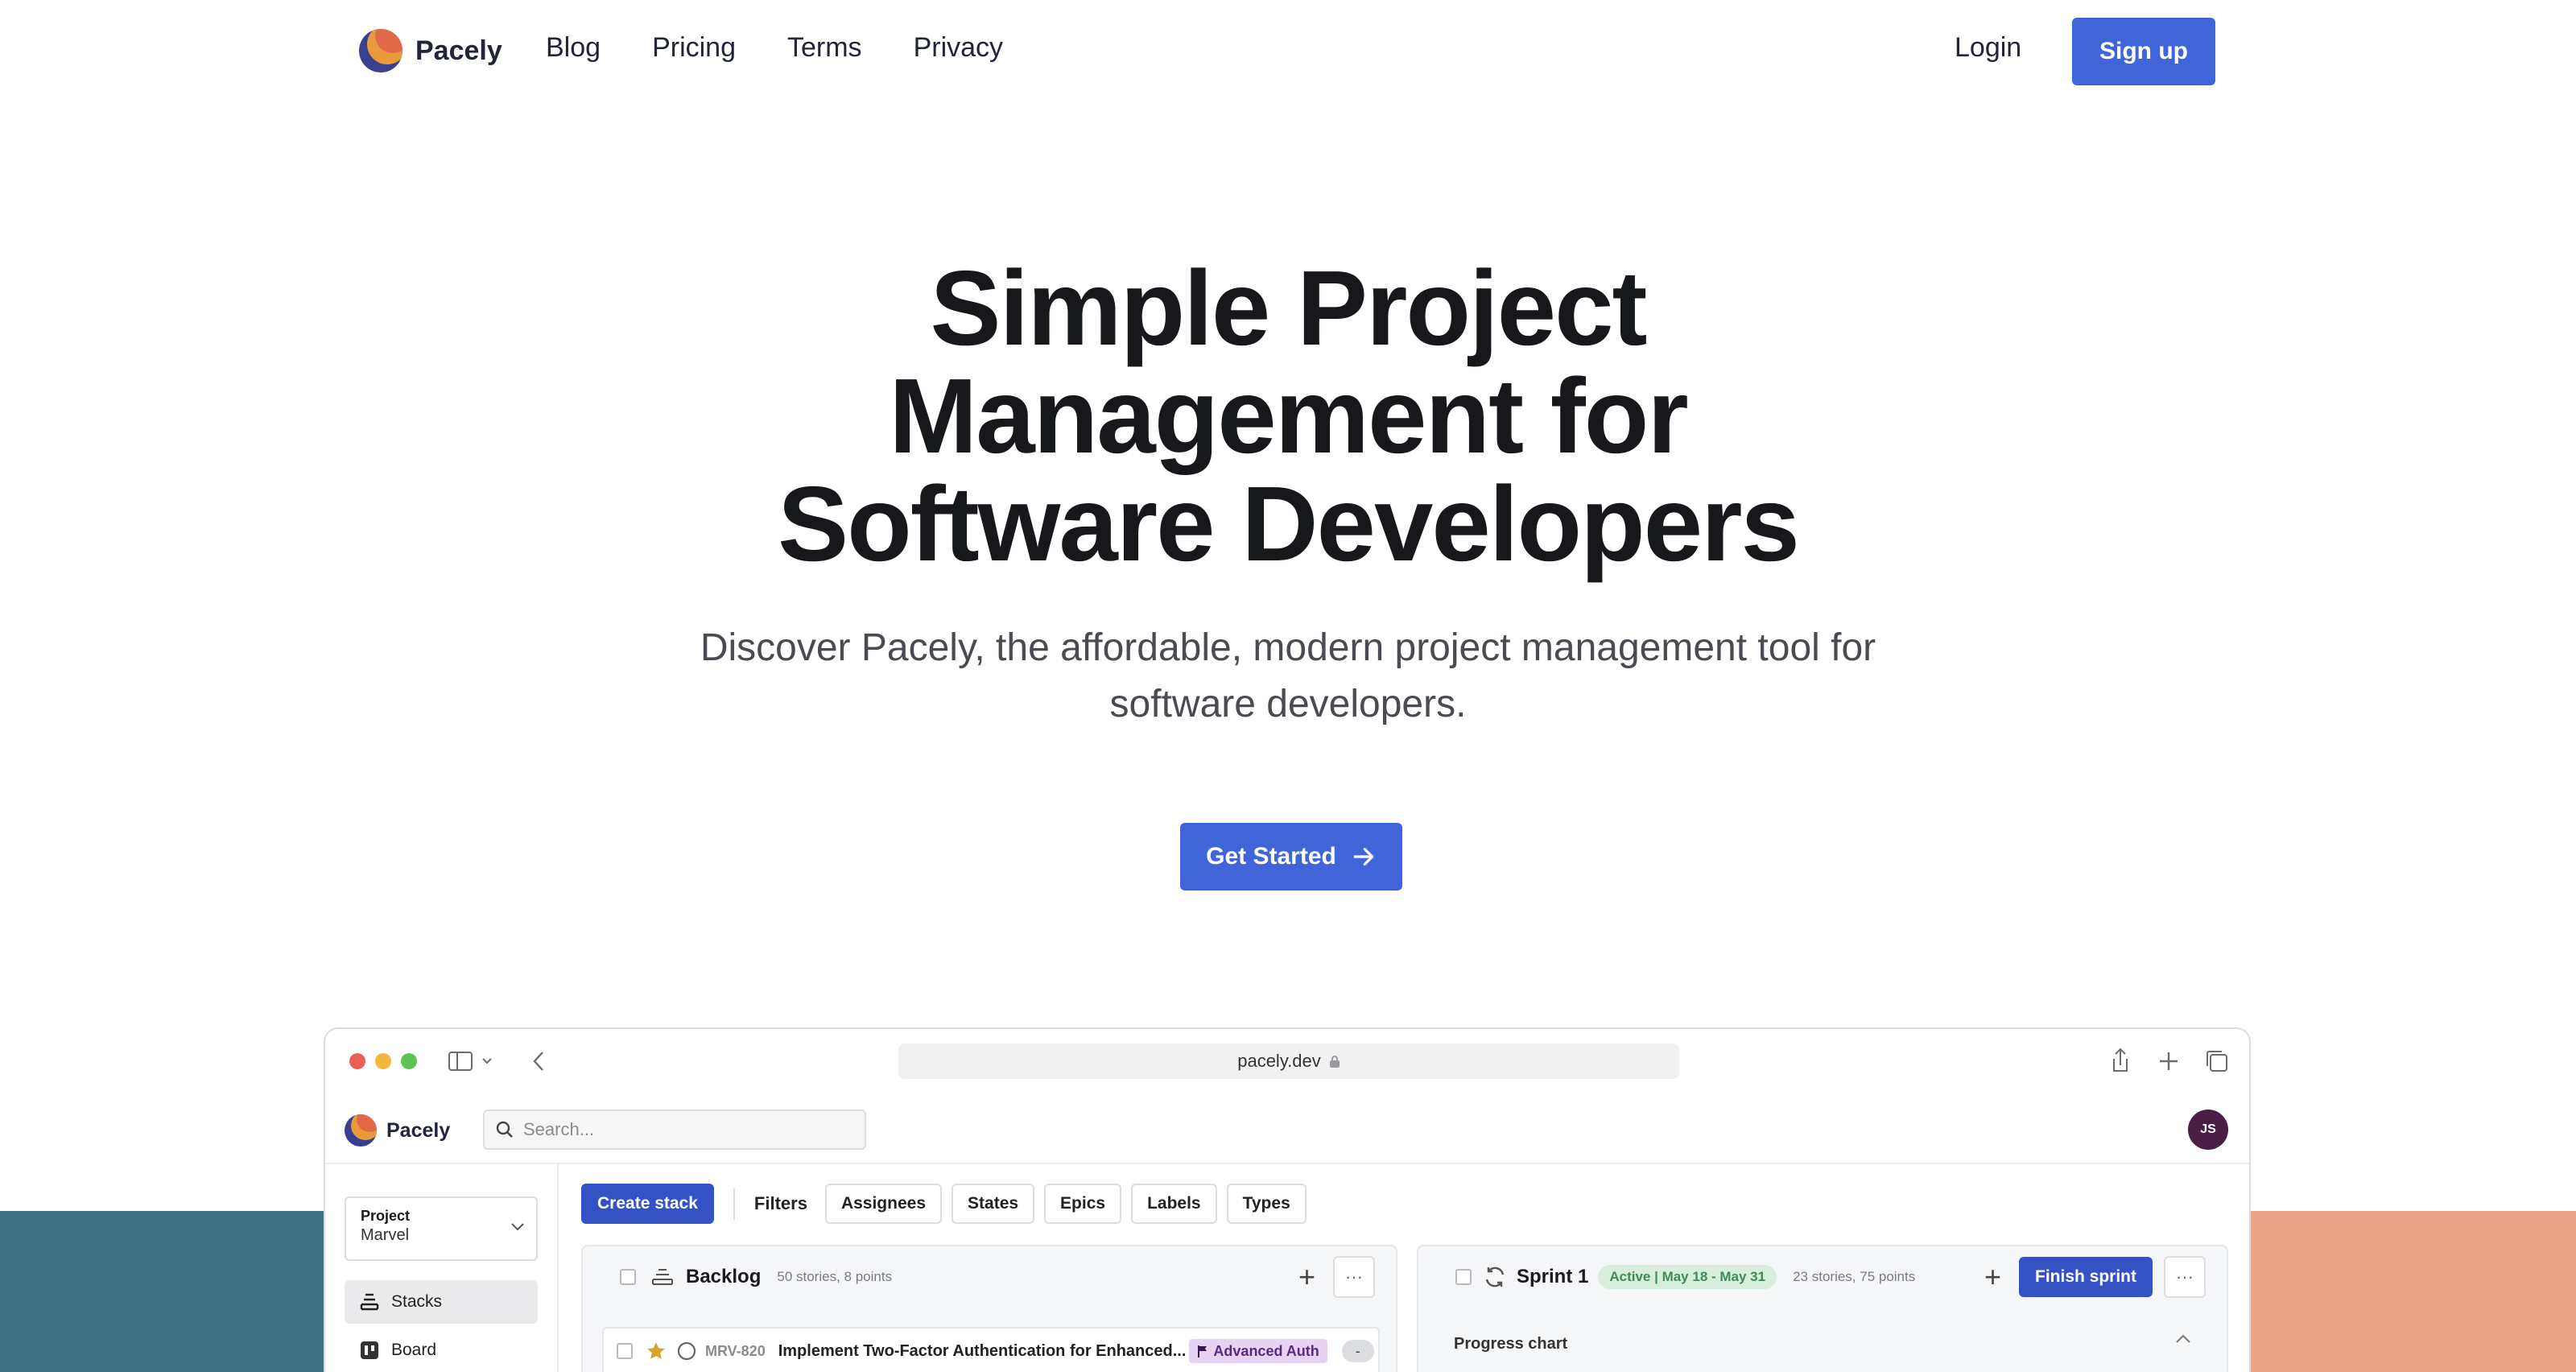 The image size is (2576, 1372). What do you see at coordinates (1266, 1204) in the screenshot?
I see `filter-types: Types` at bounding box center [1266, 1204].